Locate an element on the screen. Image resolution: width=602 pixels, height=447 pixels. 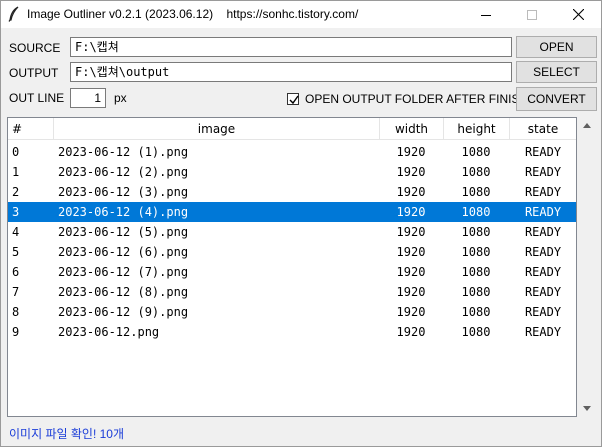
row-index: 6 is located at coordinates (16, 272).